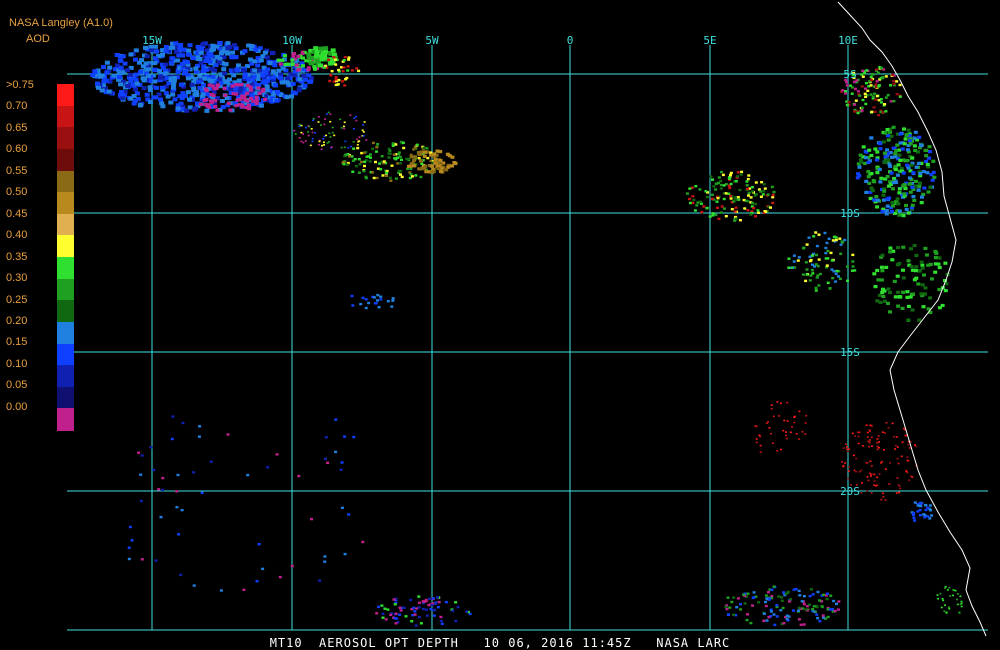 The image size is (1000, 650). What do you see at coordinates (17, 106) in the screenshot?
I see `color-scale-label: 0.70` at bounding box center [17, 106].